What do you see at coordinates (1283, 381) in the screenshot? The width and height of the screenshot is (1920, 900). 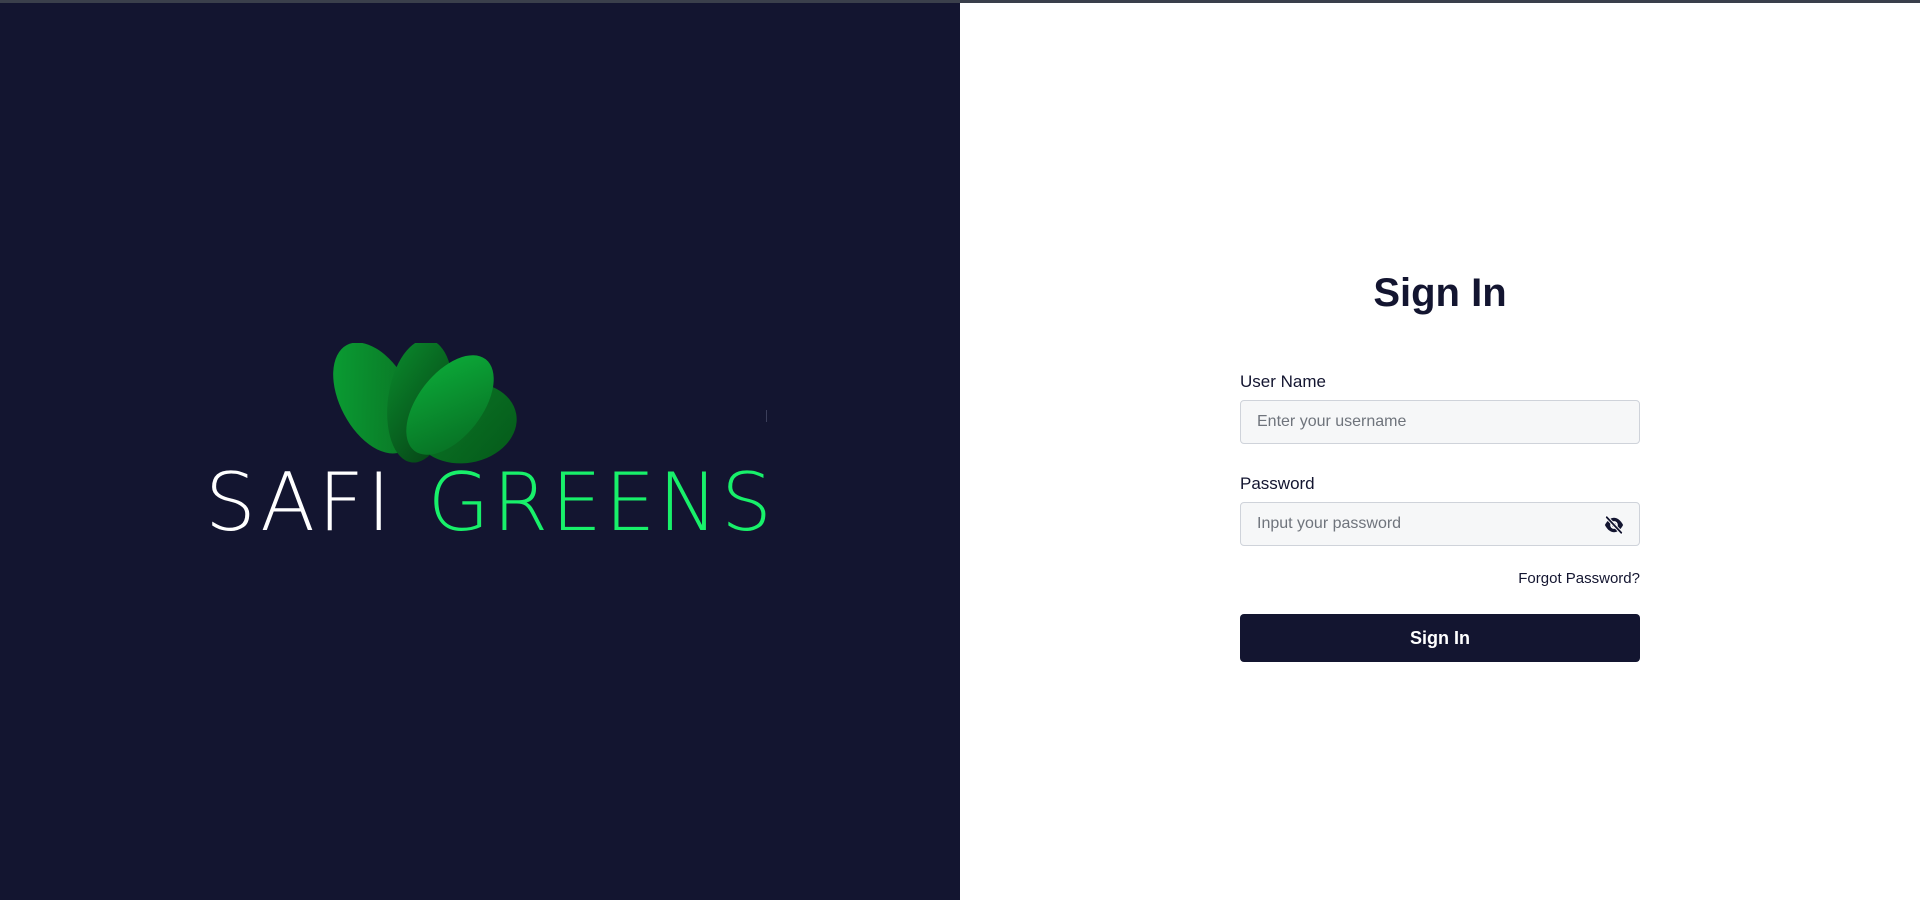 I see `username-label: User Name` at bounding box center [1283, 381].